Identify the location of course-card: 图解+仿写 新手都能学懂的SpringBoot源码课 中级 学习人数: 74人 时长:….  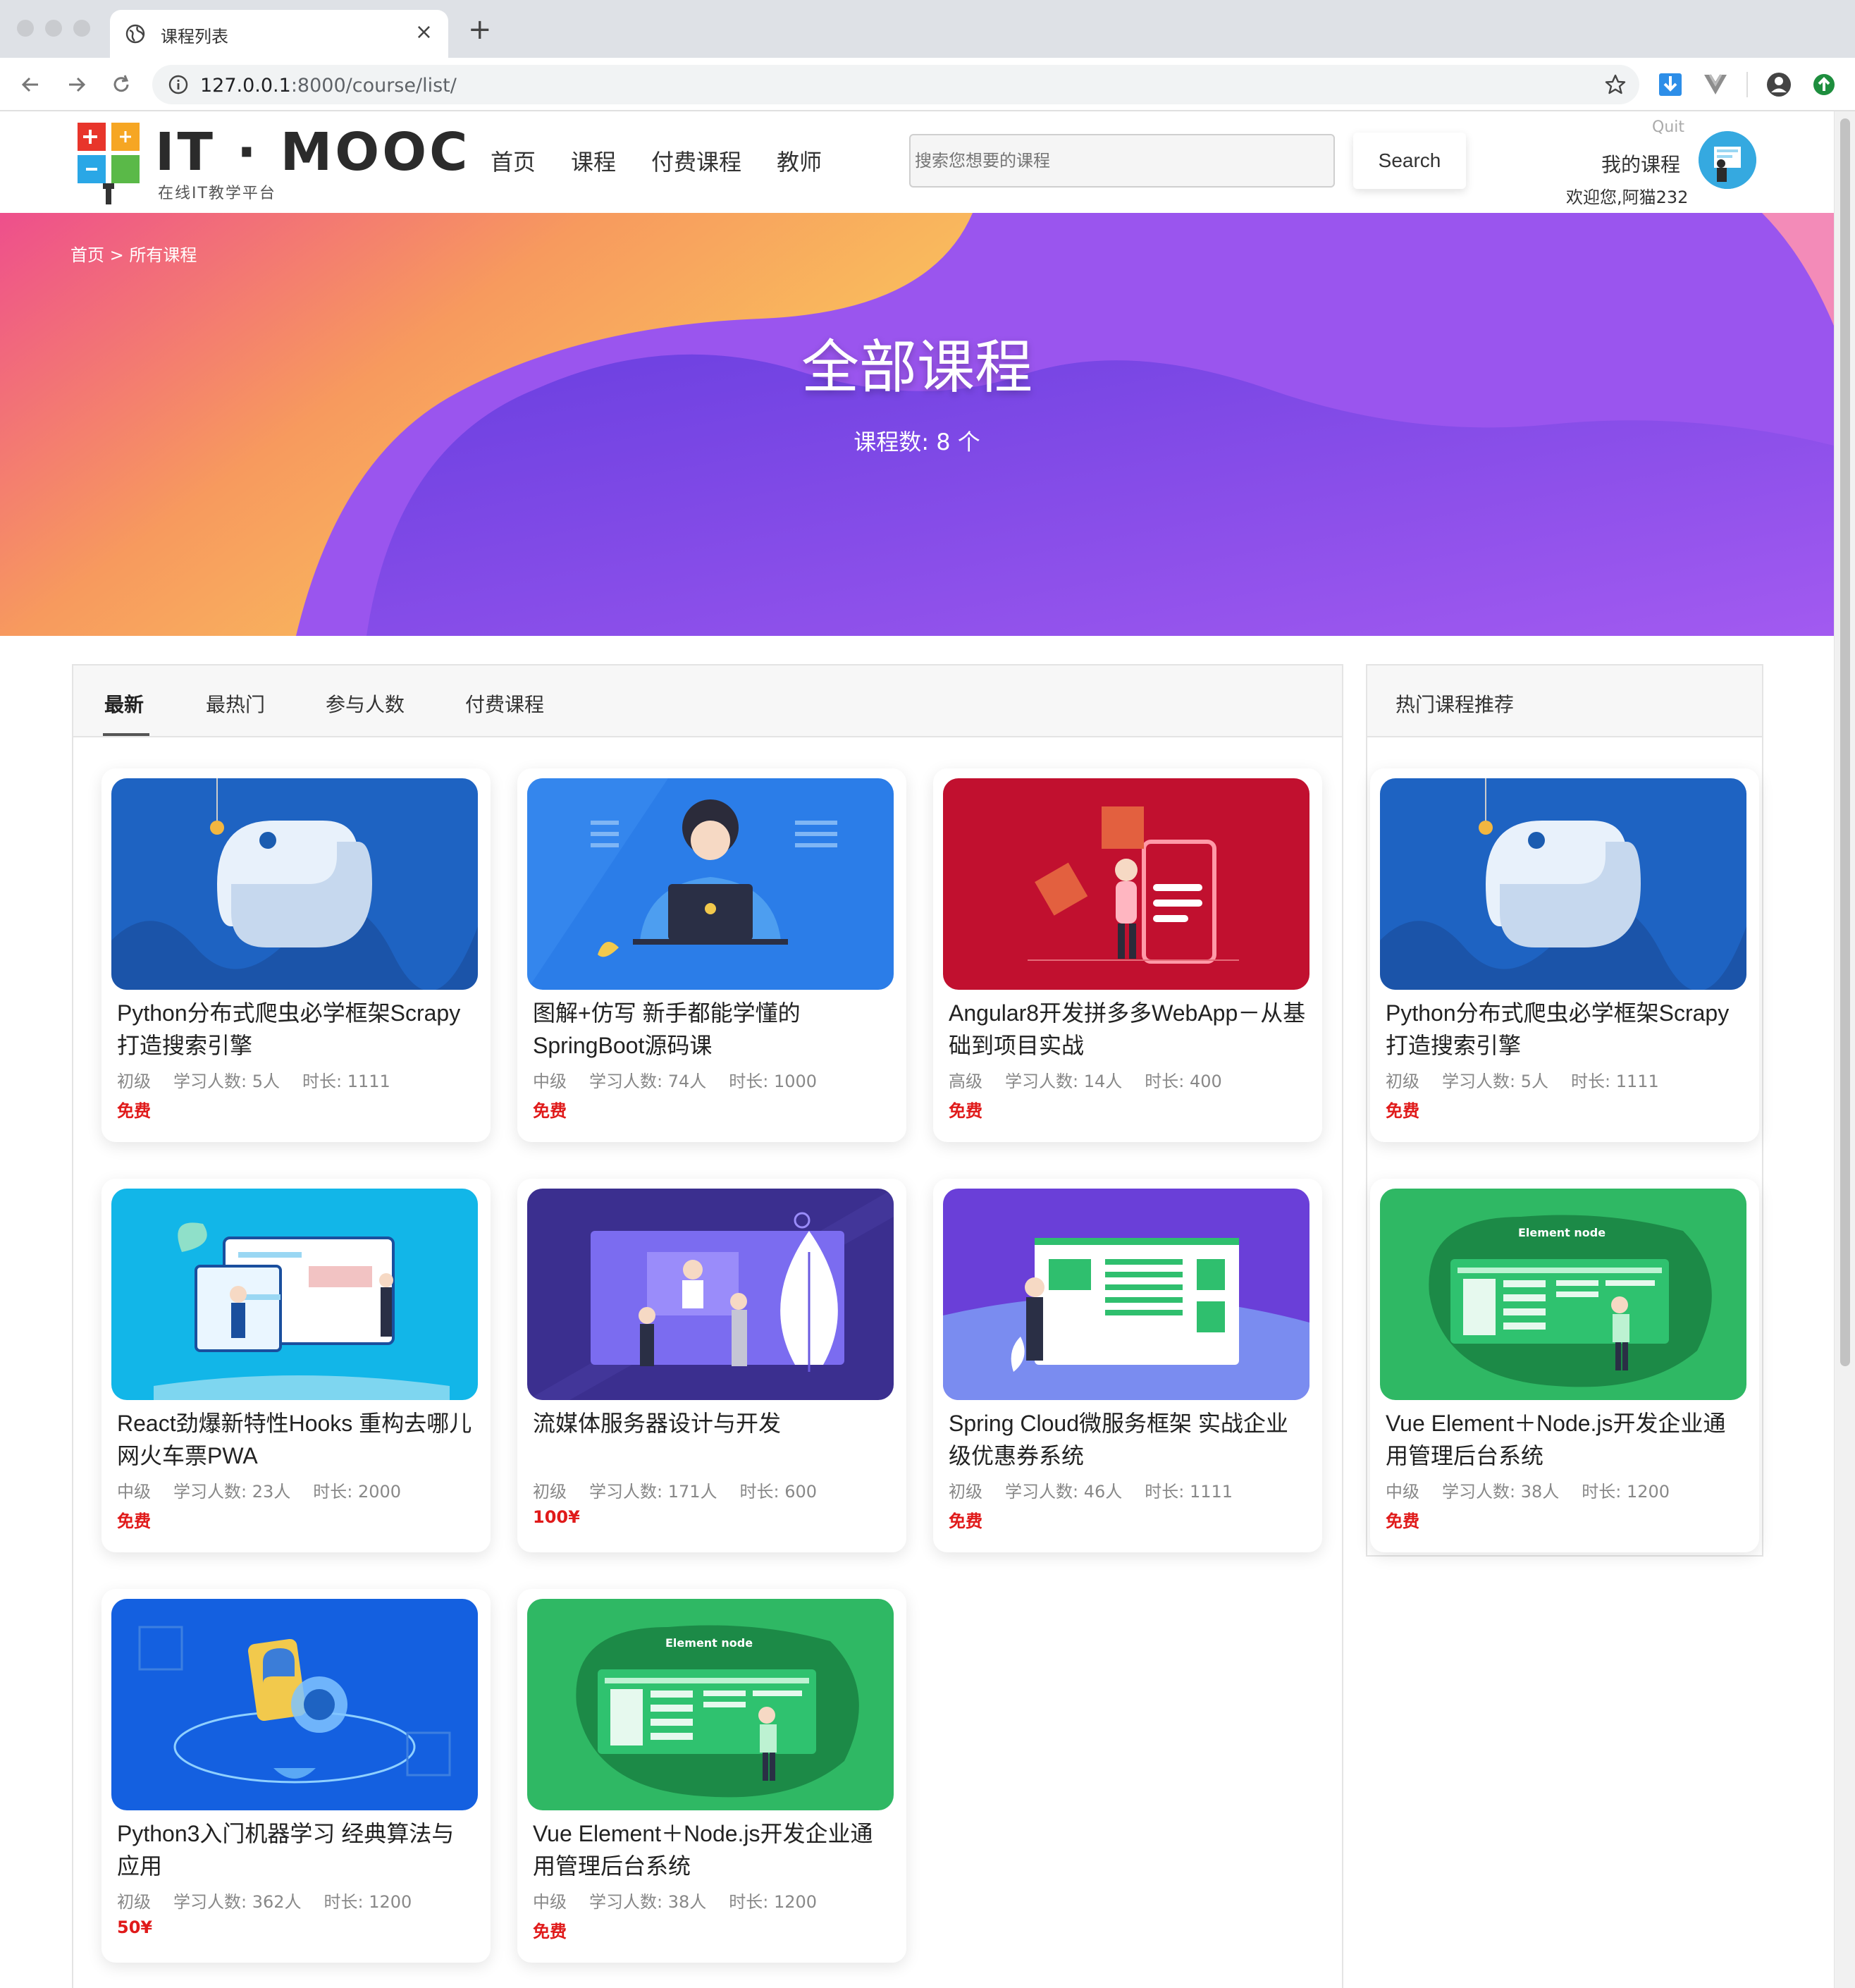
(711, 955).